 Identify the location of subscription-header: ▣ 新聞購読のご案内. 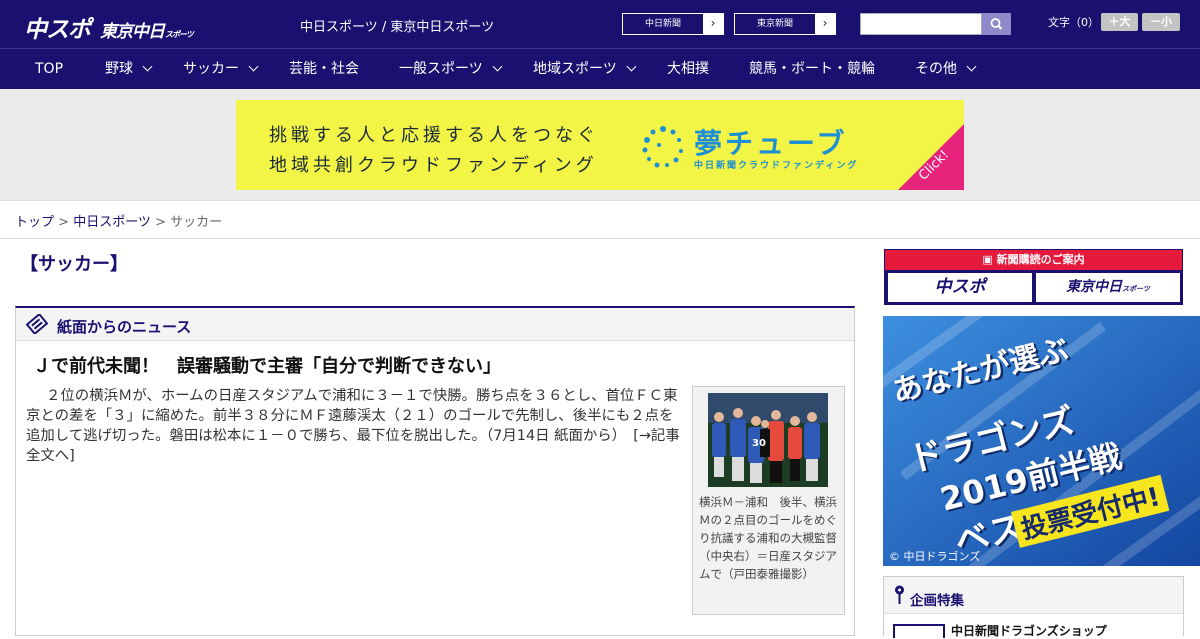
(1033, 260).